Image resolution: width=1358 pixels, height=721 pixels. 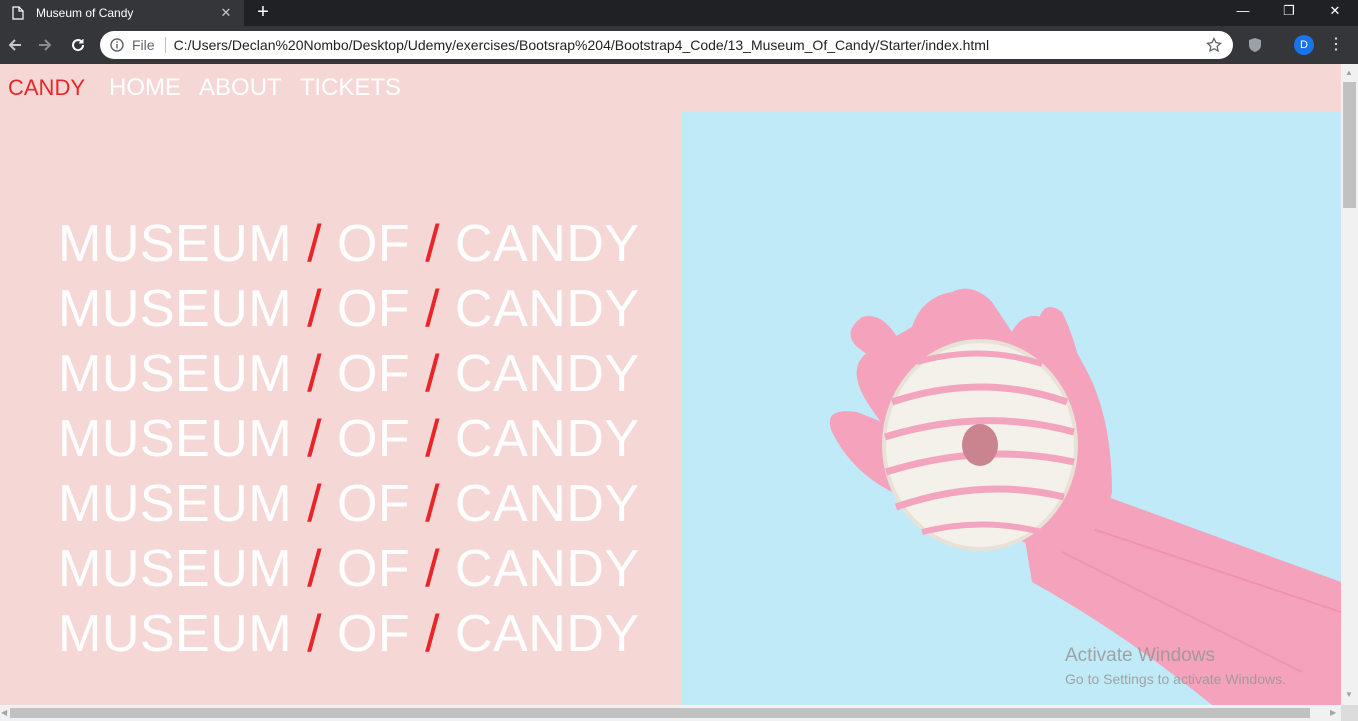 I want to click on nav-link-tickets: TICKETS, so click(x=350, y=88).